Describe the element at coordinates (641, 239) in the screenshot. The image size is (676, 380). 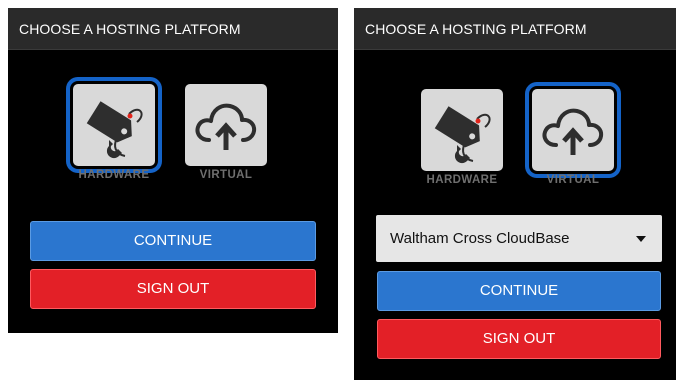
I see `caret-down-icon` at that location.